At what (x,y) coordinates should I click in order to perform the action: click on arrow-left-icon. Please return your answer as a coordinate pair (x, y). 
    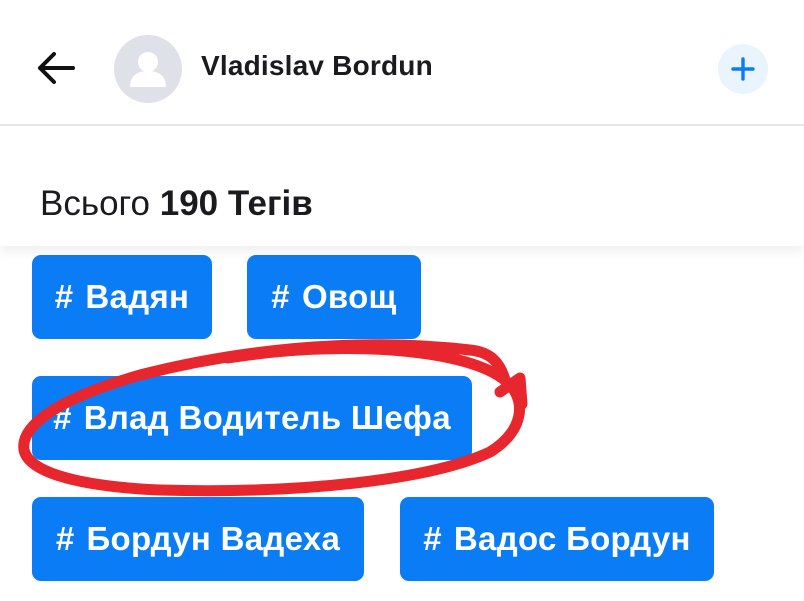
    Looking at the image, I should click on (56, 68).